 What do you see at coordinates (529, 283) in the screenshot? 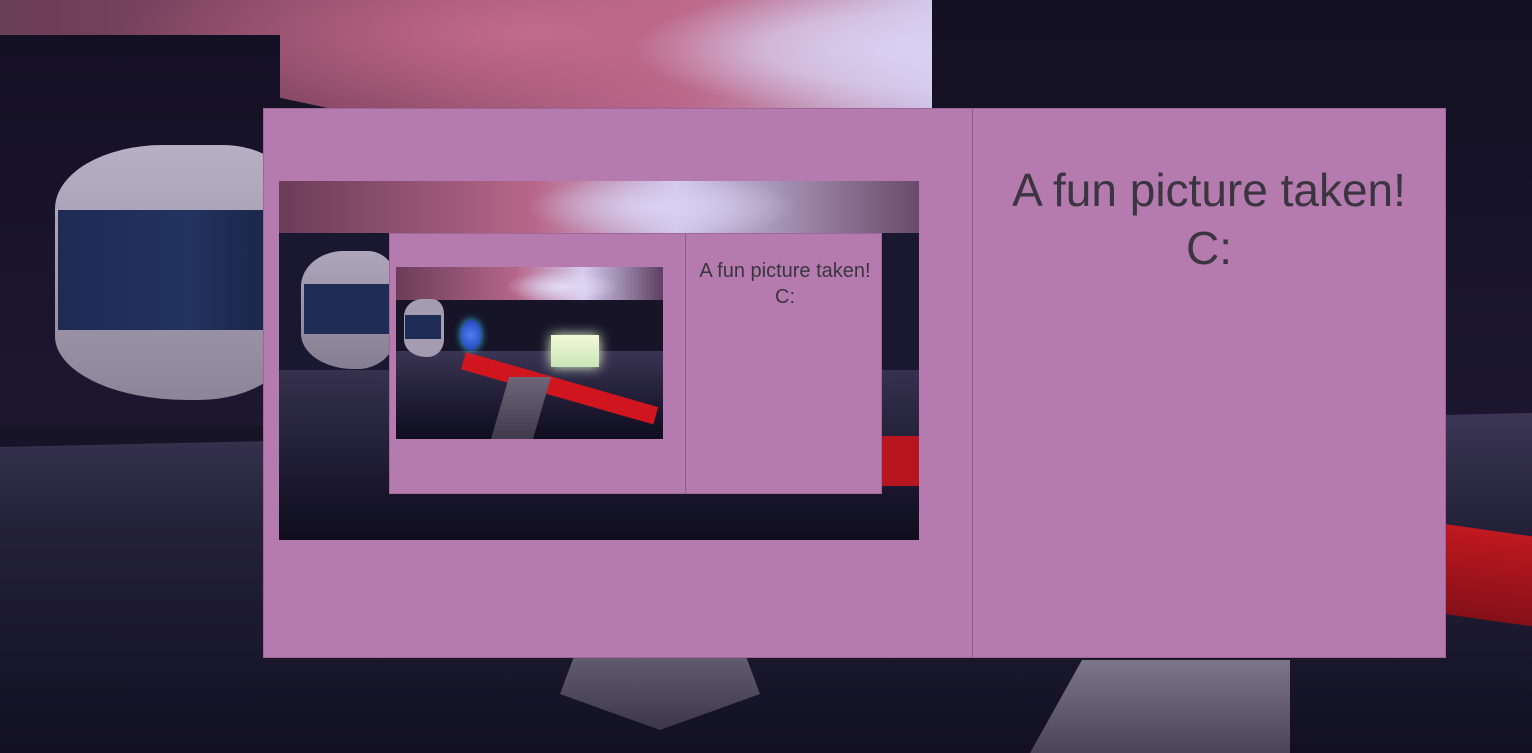
I see `nested-photo-ceiling` at bounding box center [529, 283].